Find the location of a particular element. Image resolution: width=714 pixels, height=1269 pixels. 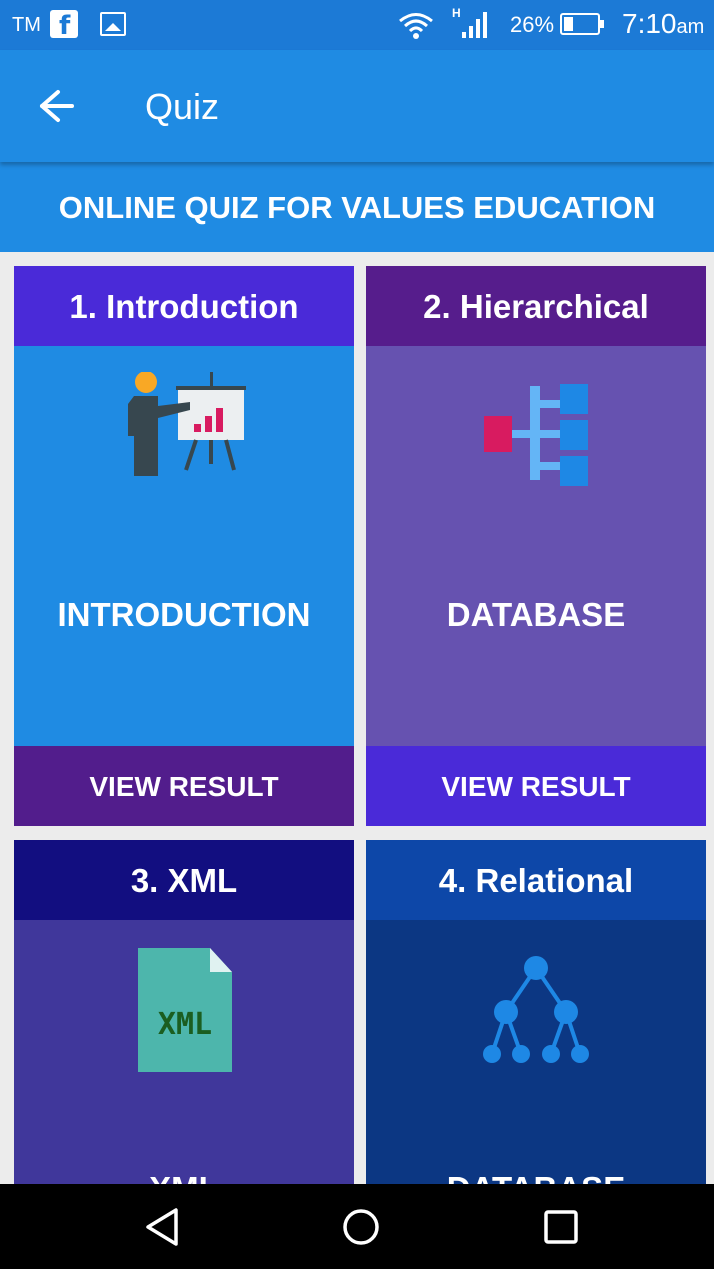

arrow-left-icon is located at coordinates (57, 106).